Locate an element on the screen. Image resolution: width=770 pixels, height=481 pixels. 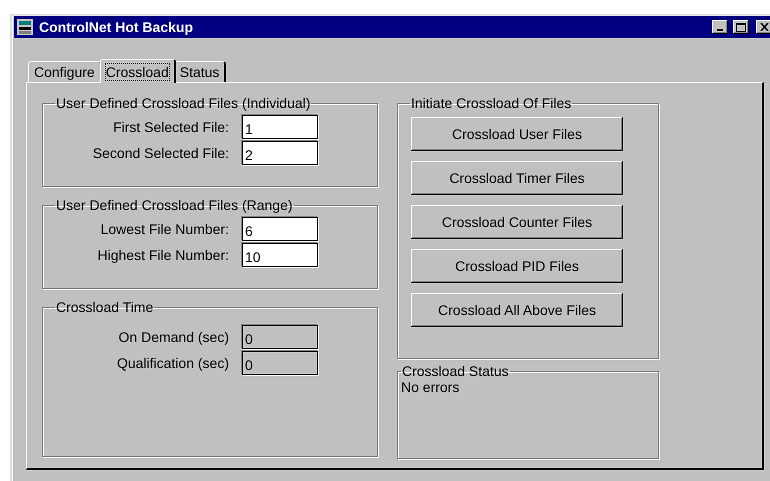
close-icon is located at coordinates (764, 27).